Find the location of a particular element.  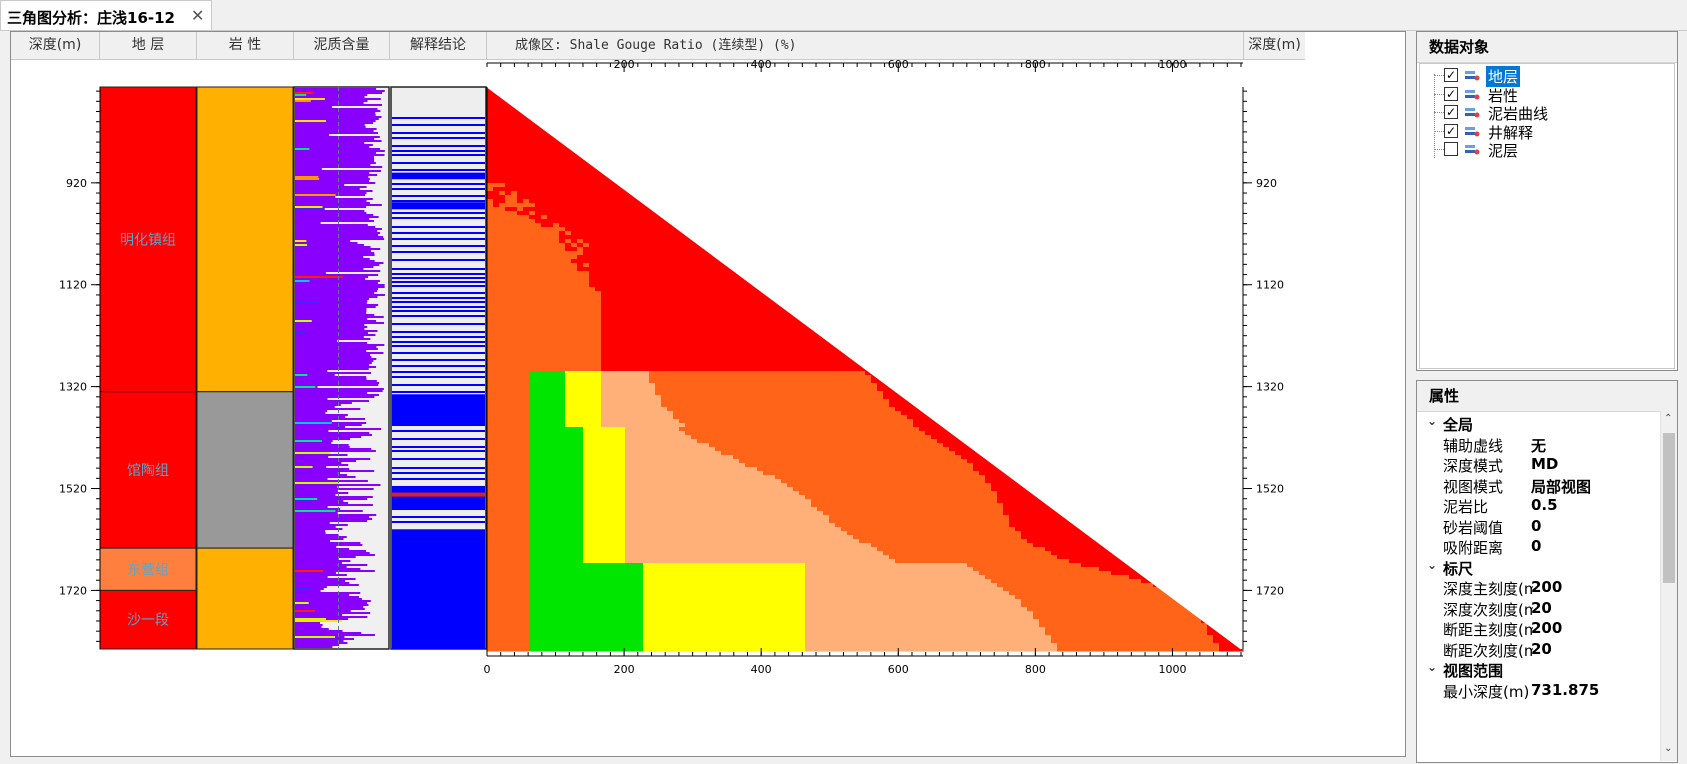

close-icon: ✕ is located at coordinates (197, 15).